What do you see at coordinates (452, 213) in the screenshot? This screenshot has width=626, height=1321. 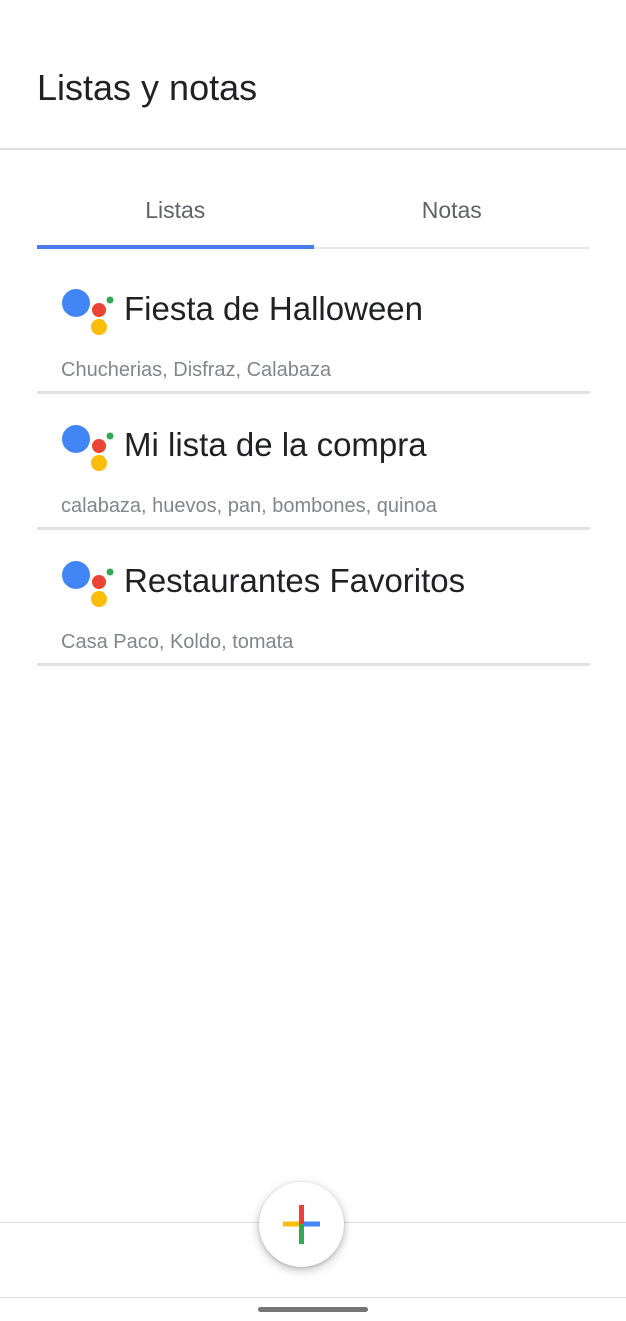 I see `tab-notas: Notas` at bounding box center [452, 213].